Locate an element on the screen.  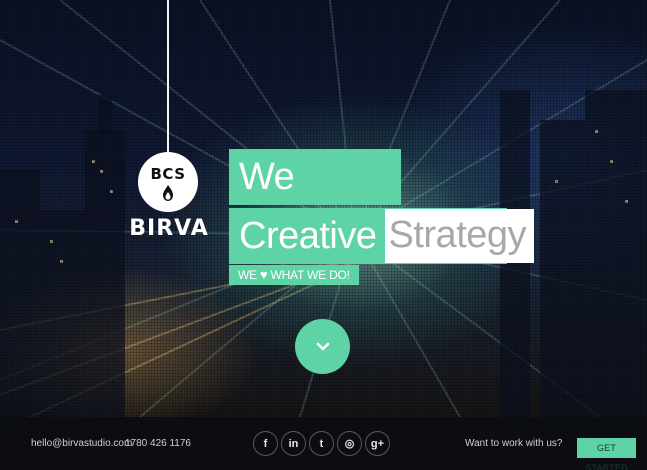
tagline: WE ♥ WHAT WE DO! is located at coordinates (294, 275).